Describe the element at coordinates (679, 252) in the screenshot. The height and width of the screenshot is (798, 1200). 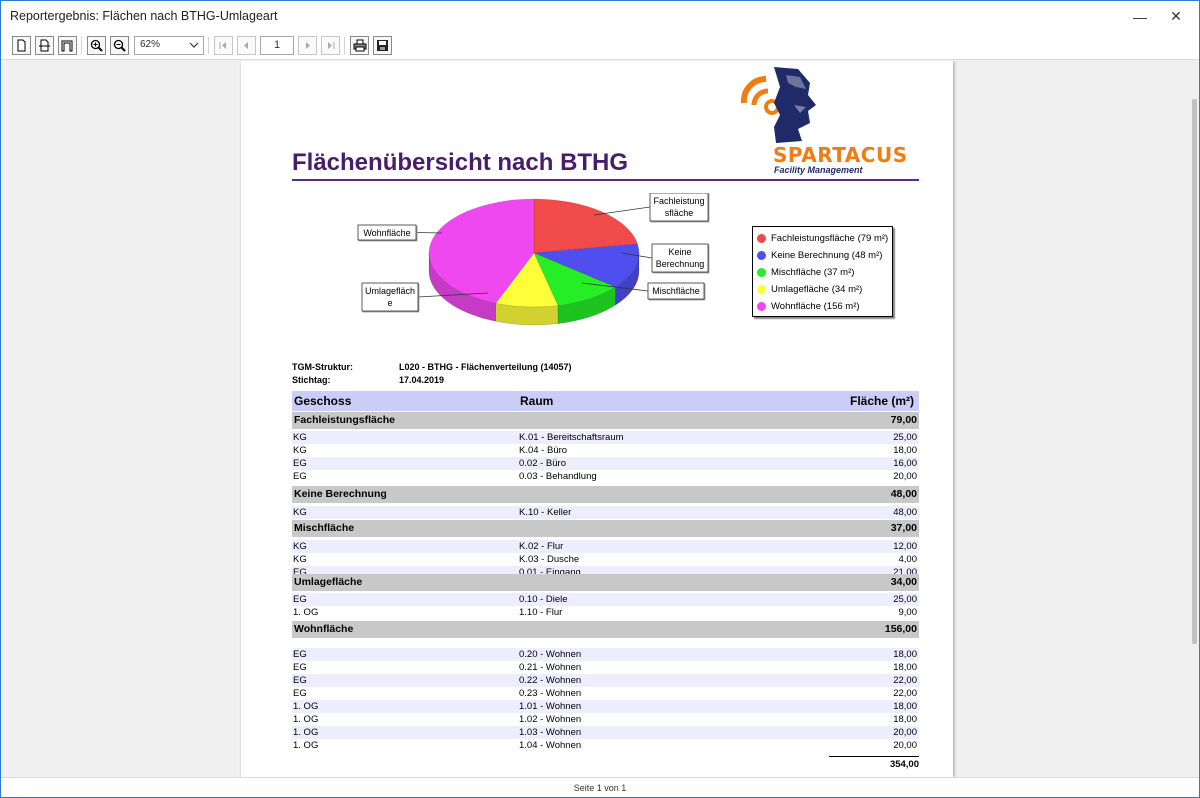
I see `slice-label: Keine` at that location.